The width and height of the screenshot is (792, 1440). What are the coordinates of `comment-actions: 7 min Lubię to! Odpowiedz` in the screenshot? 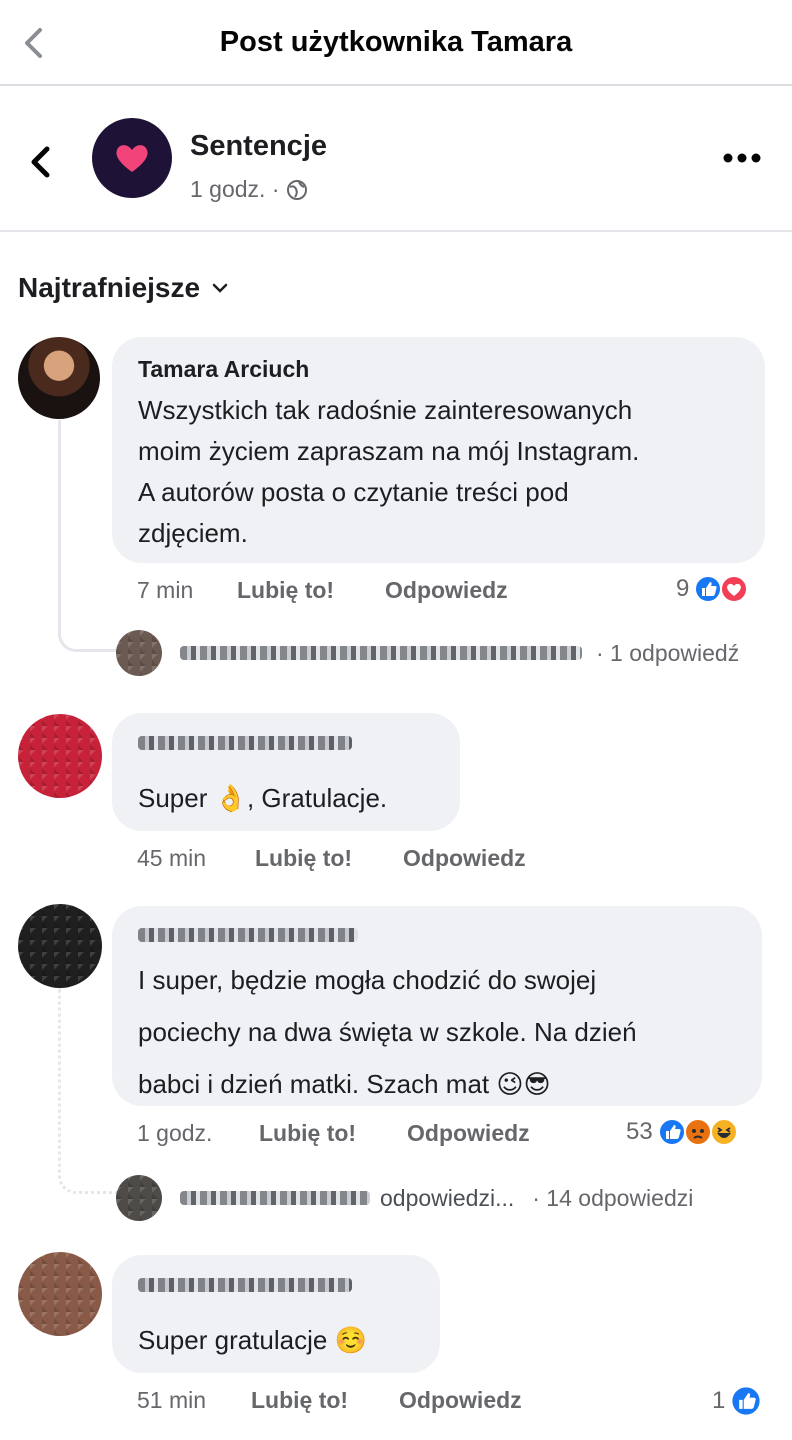 It's located at (322, 590).